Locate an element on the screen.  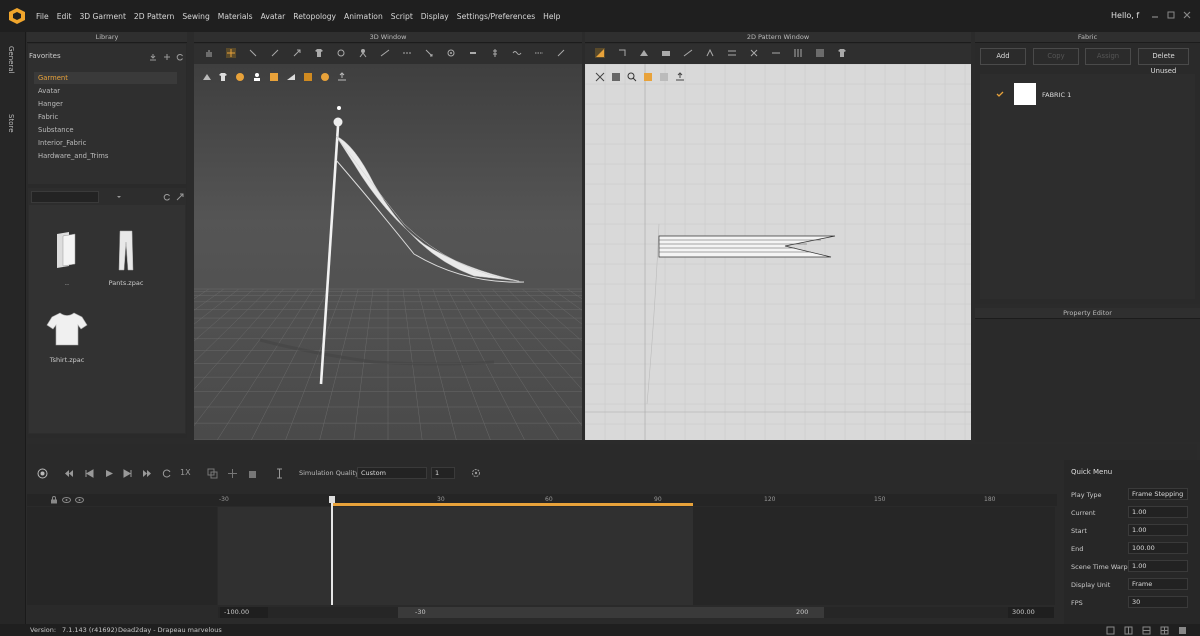
flag-sim-icon is located at coordinates (291, 77).